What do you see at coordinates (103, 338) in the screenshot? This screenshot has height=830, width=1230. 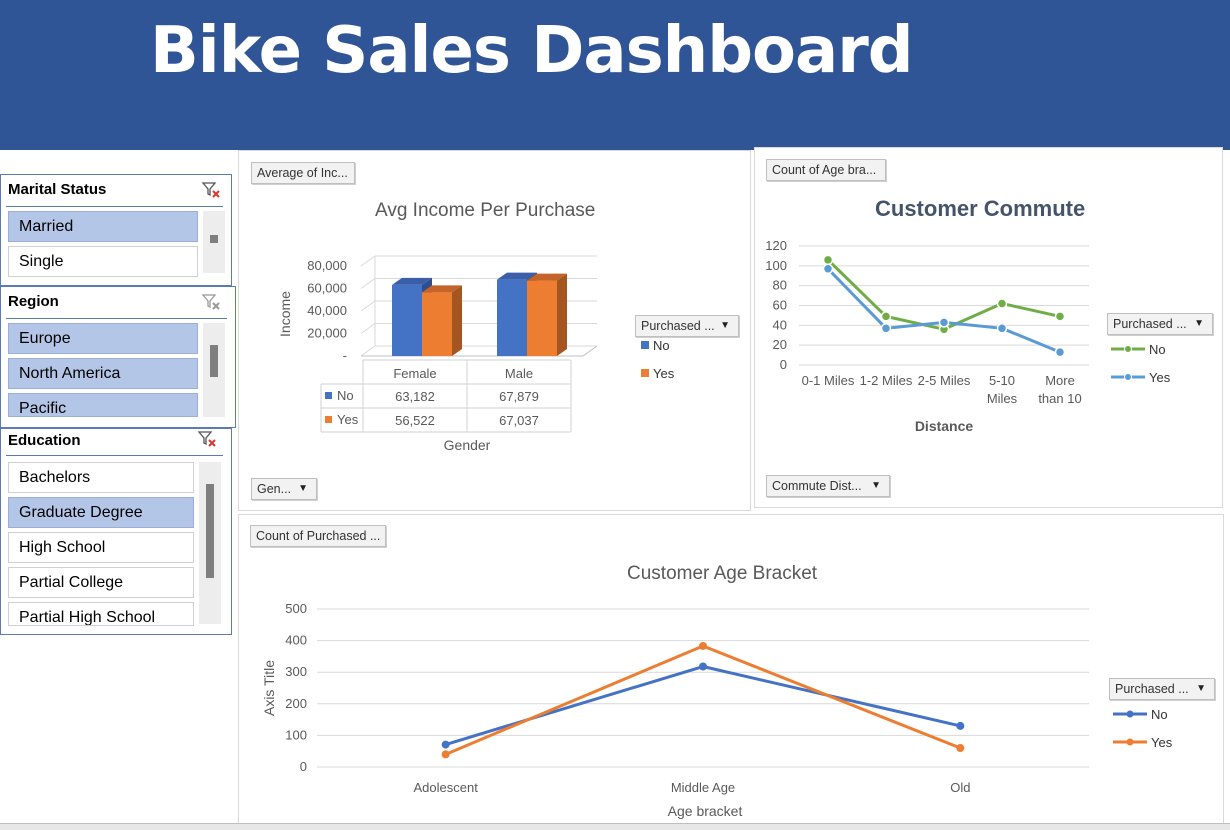 I see `slicer-item-europe: Europe` at bounding box center [103, 338].